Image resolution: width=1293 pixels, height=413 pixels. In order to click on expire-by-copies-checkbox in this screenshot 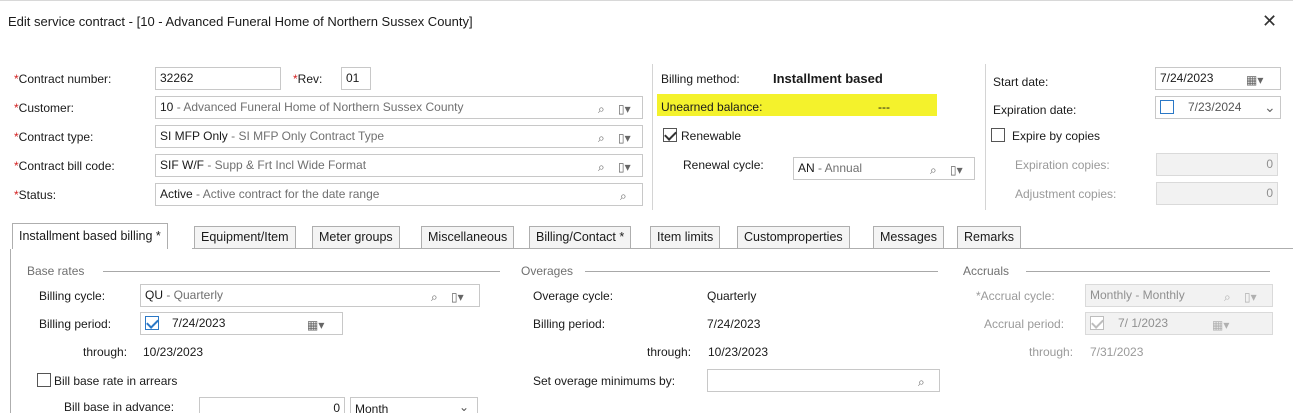, I will do `click(998, 135)`.